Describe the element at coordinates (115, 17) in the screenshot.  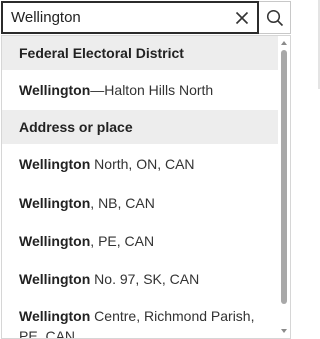
I see `search-input` at that location.